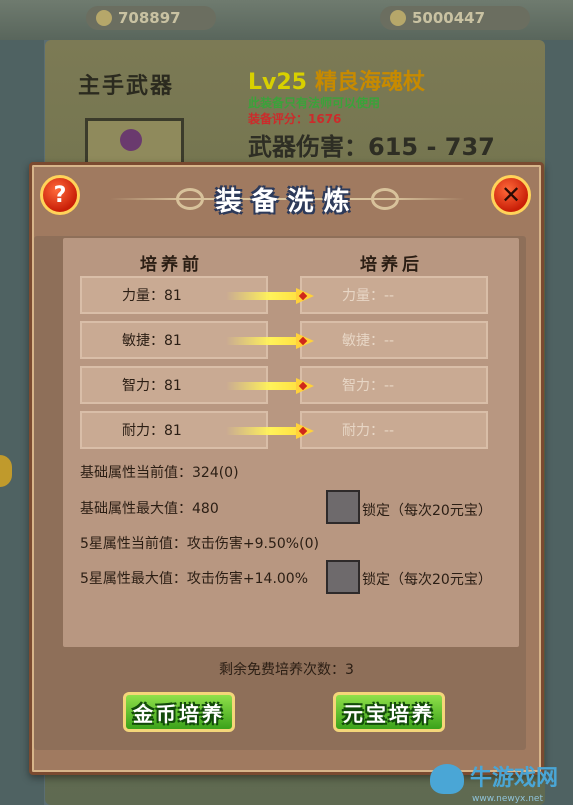 This screenshot has width=573, height=805. I want to click on remaining-free-count: 剩余免费培养次数：3, so click(286, 670).